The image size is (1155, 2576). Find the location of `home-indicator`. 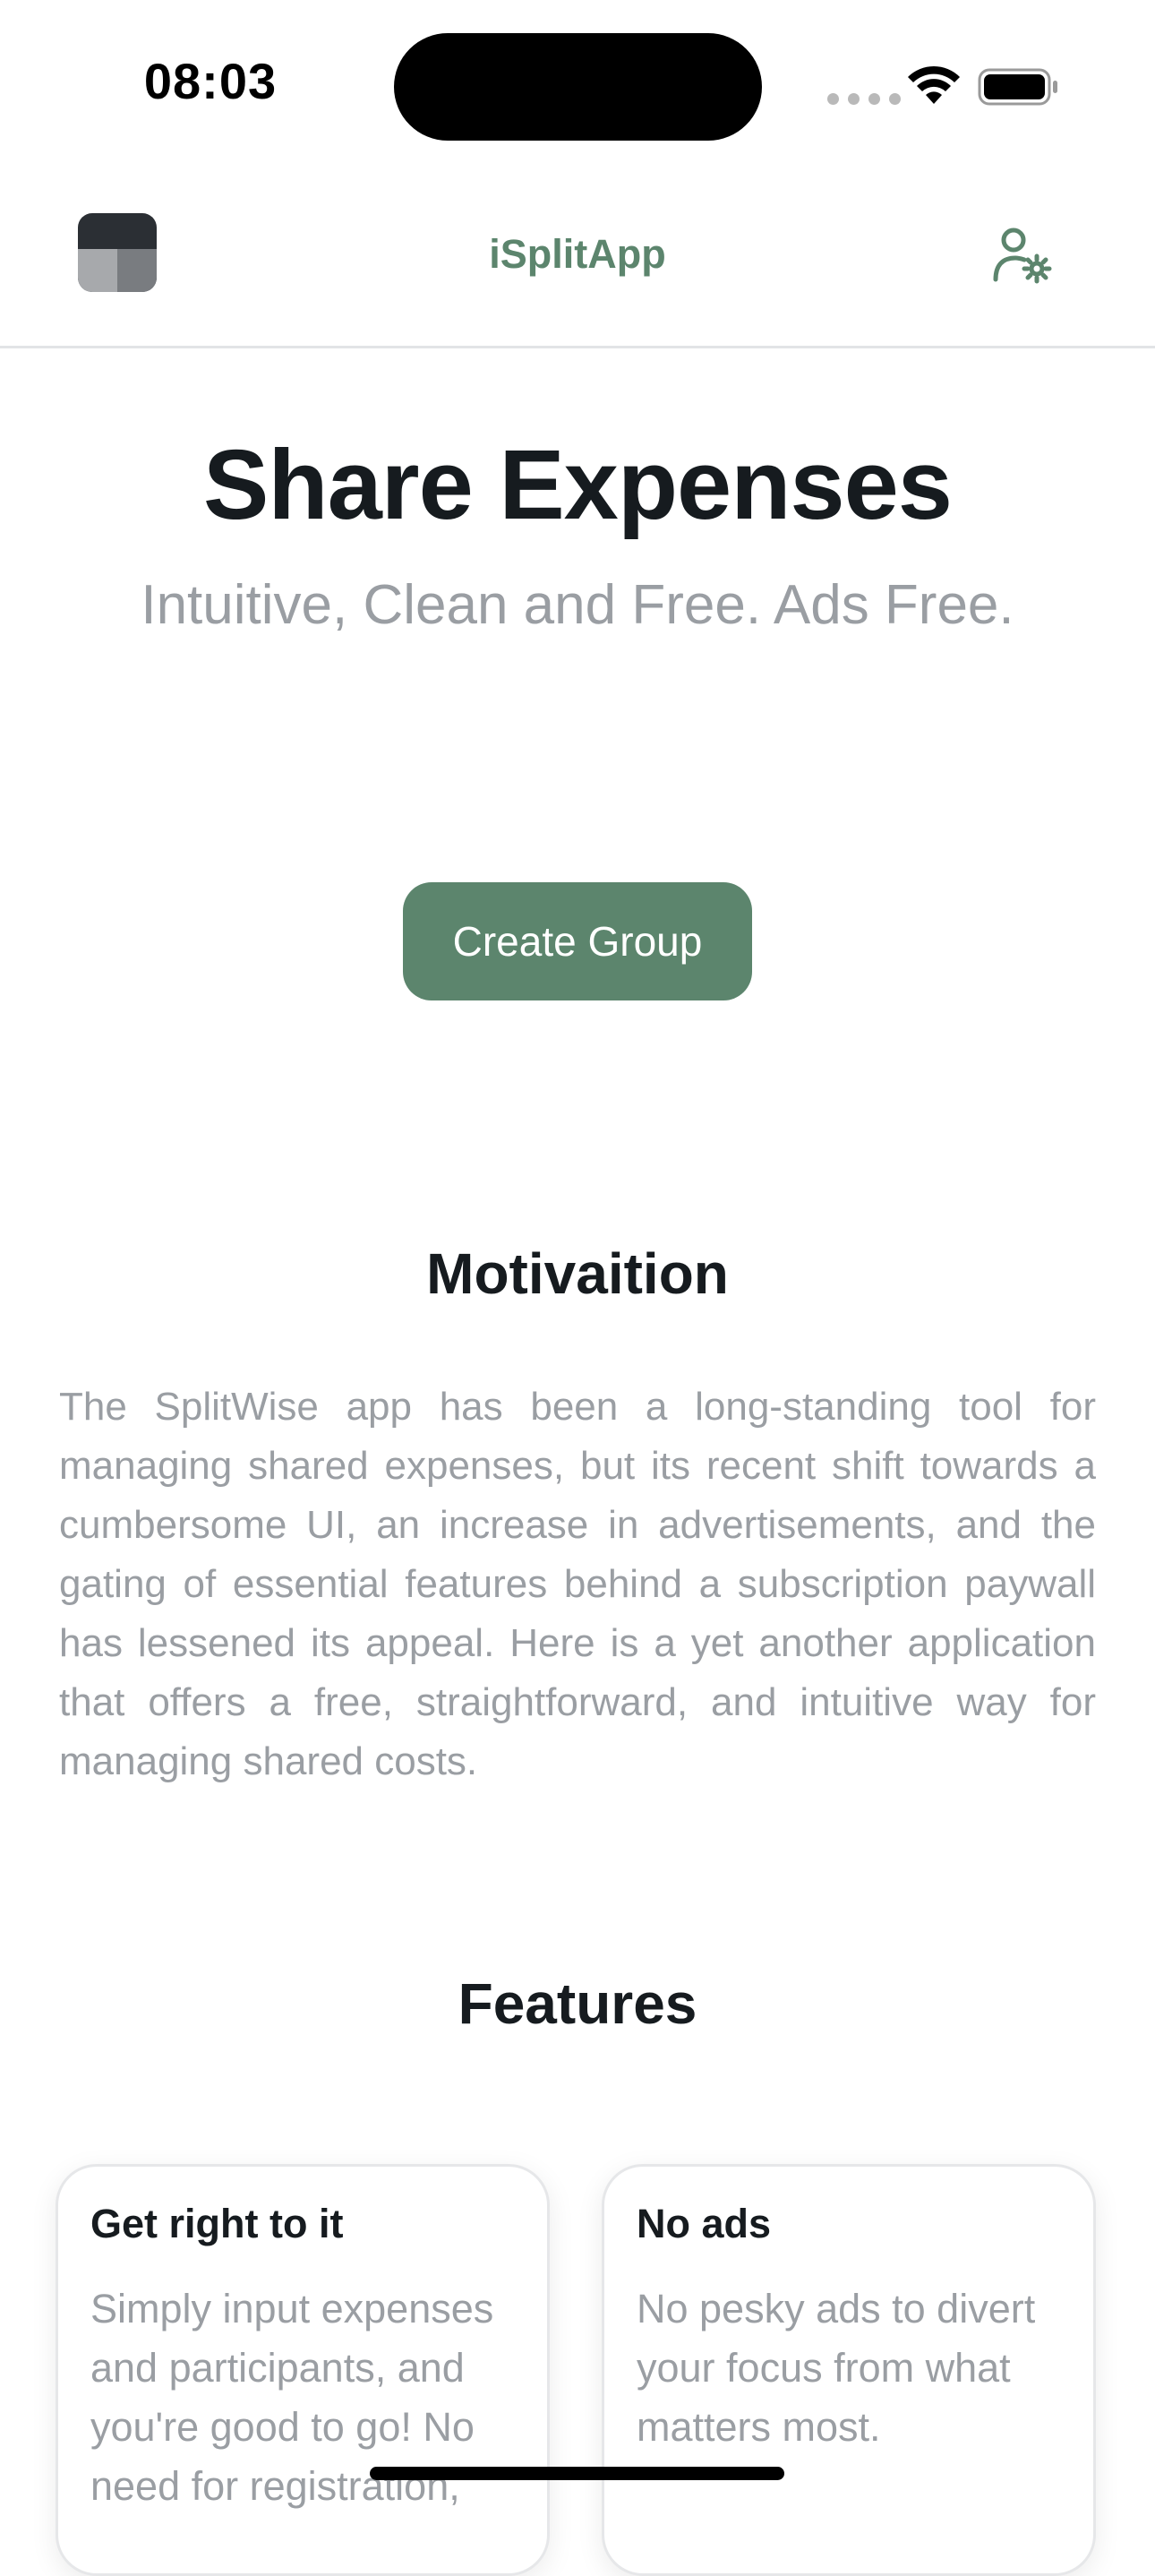

home-indicator is located at coordinates (577, 2473).